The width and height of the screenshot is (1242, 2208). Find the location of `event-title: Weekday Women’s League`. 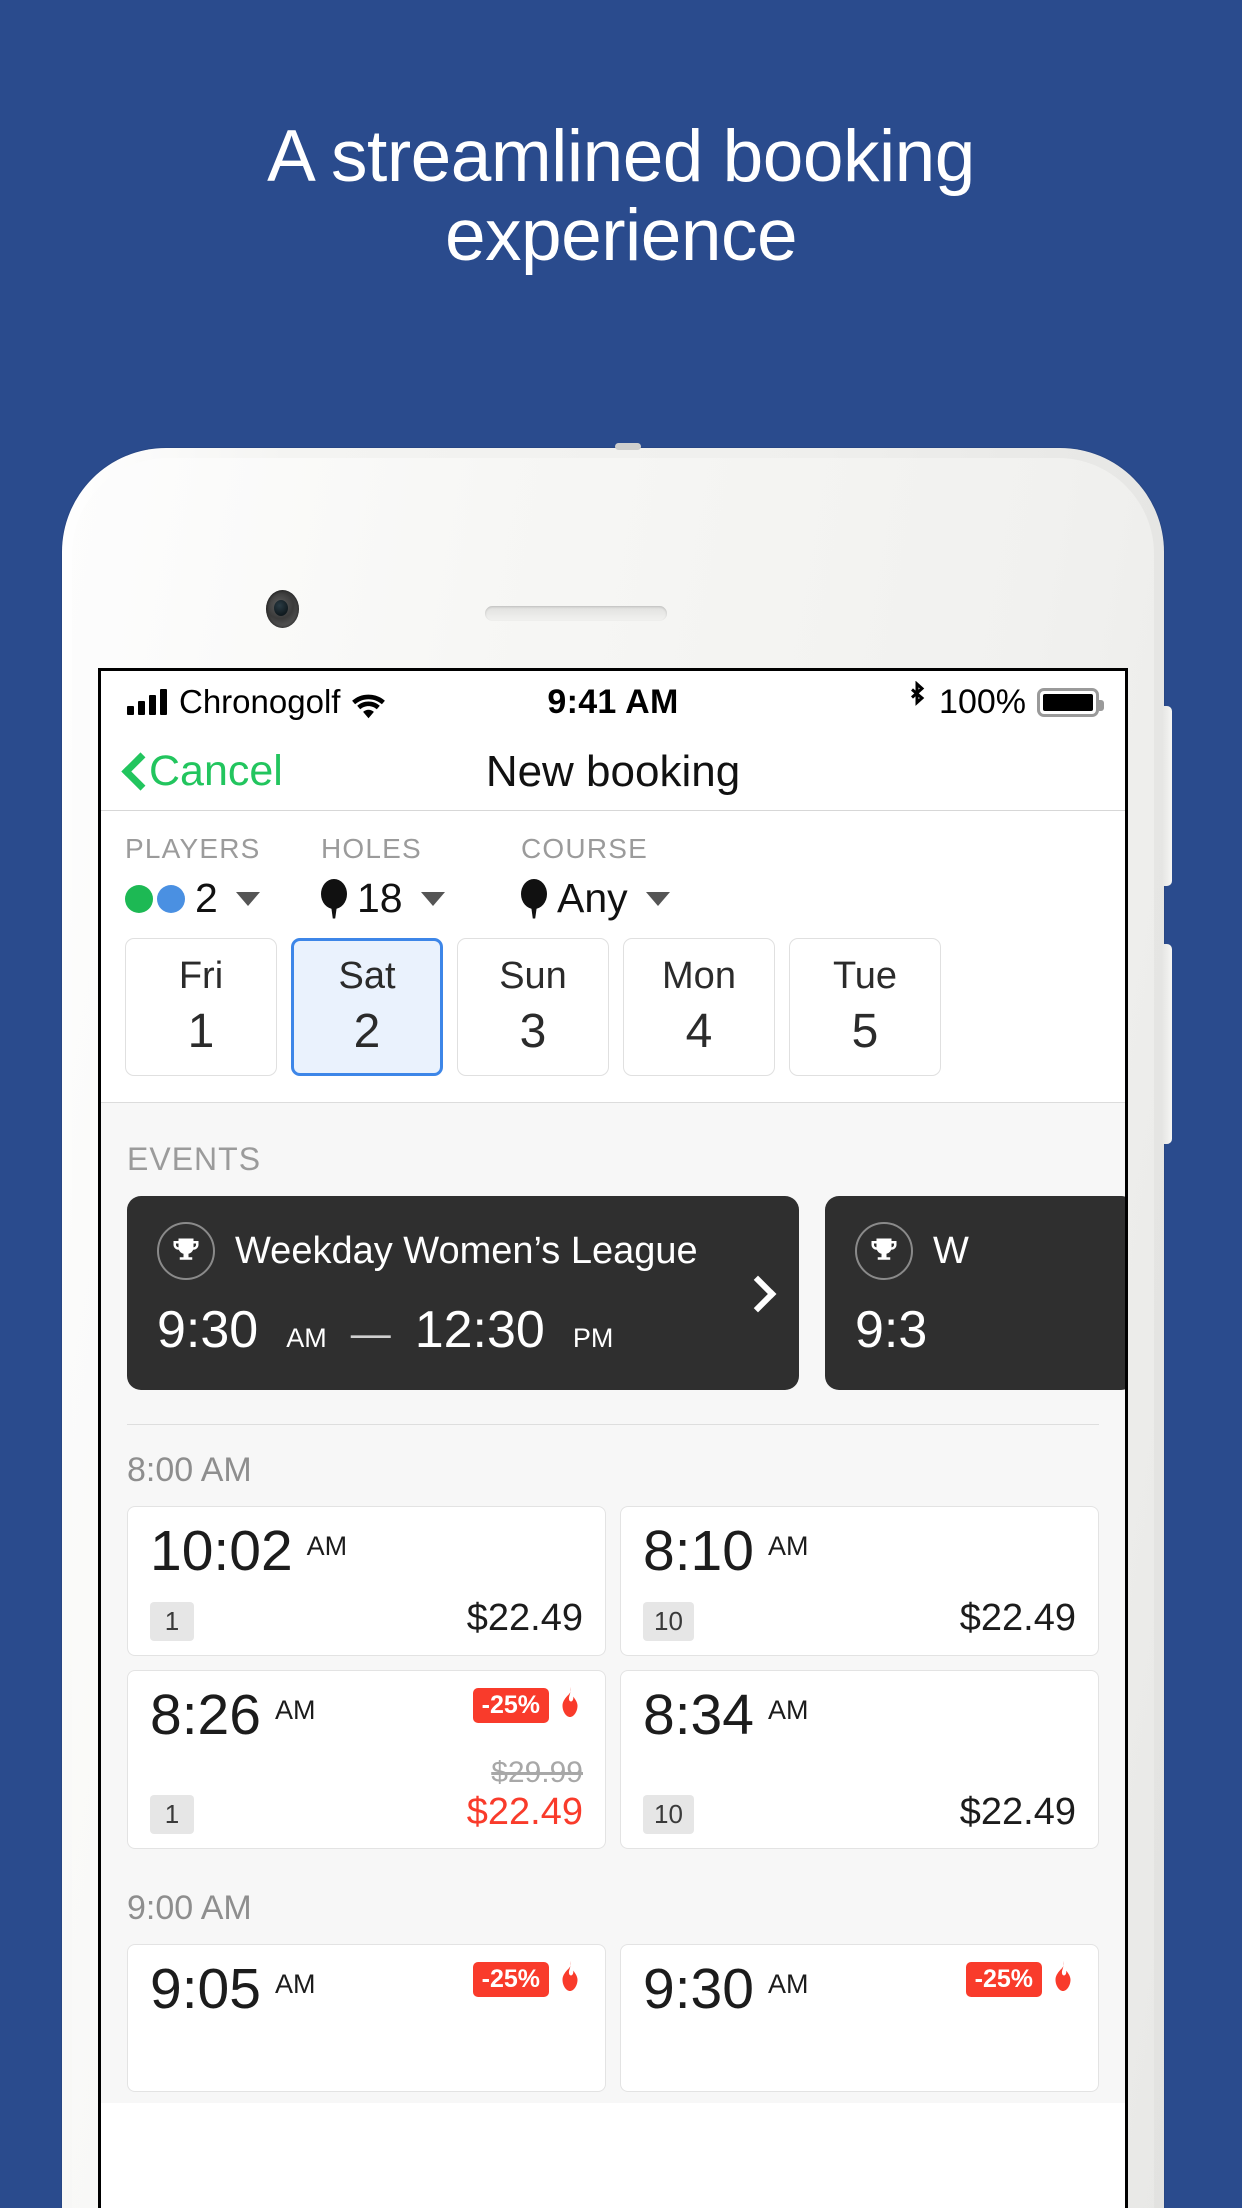

event-title: Weekday Women’s League is located at coordinates (466, 1250).